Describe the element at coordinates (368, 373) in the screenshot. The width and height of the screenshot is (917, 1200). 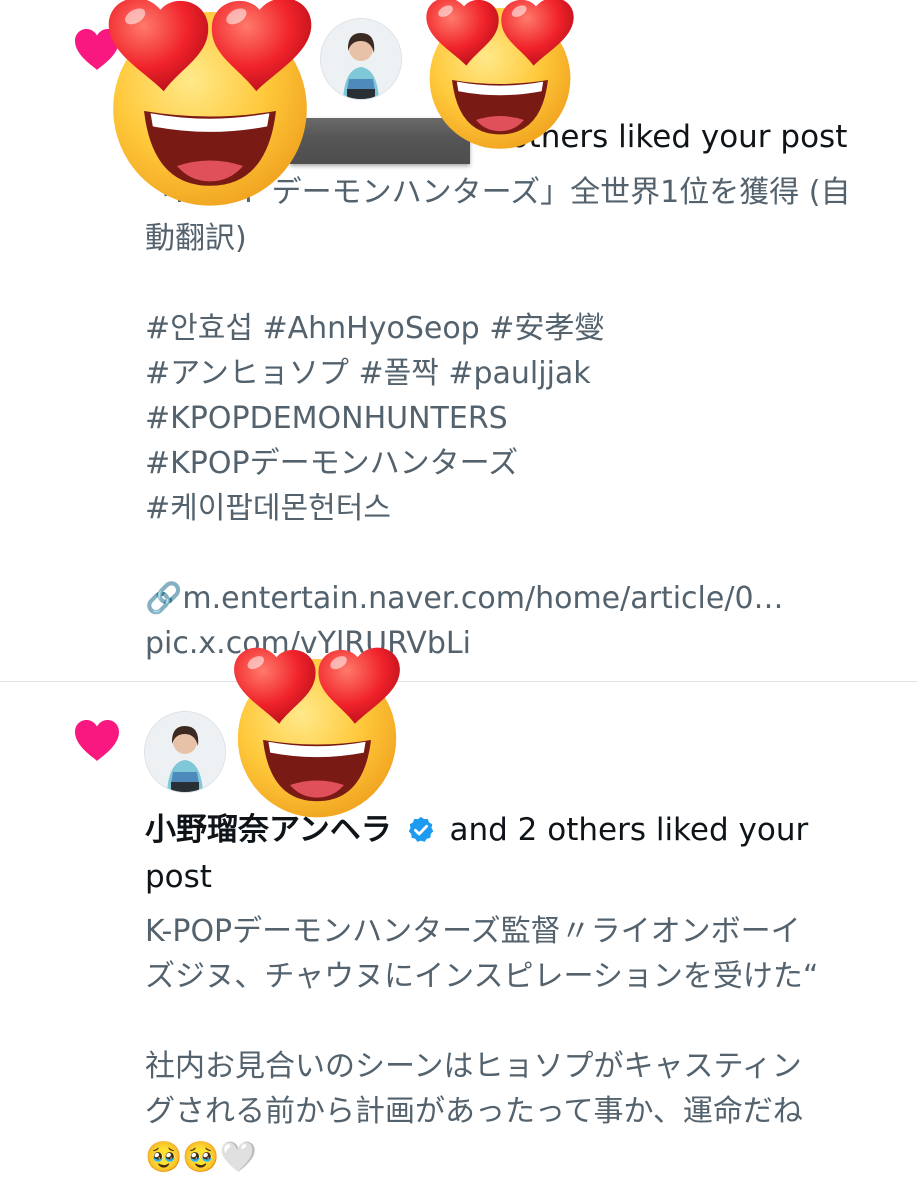
I see `hashtag-line: #アンヒョソプ #폴짝 #pauljjak` at that location.